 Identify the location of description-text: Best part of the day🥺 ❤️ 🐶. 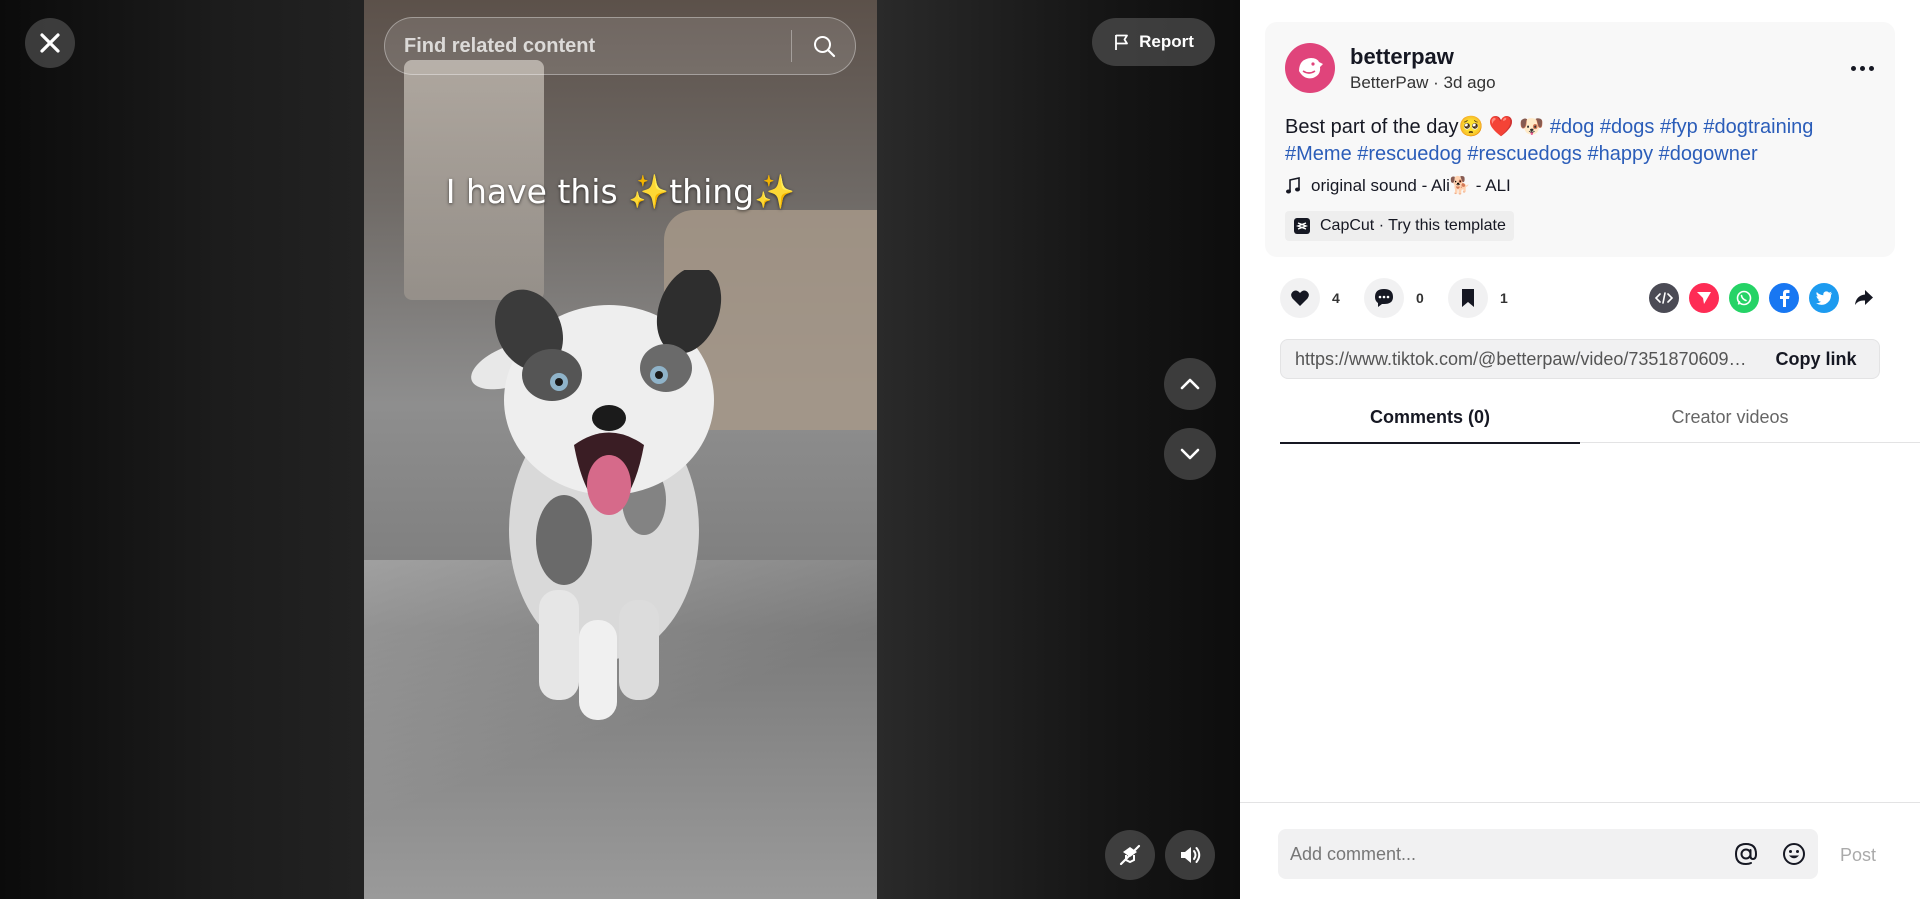
(1417, 127).